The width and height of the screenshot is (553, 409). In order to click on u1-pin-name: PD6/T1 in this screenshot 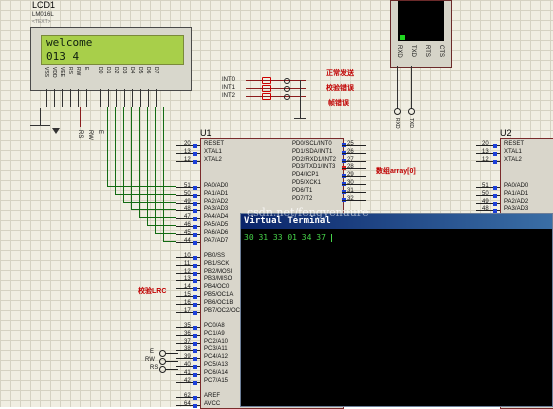, I will do `click(302, 190)`.